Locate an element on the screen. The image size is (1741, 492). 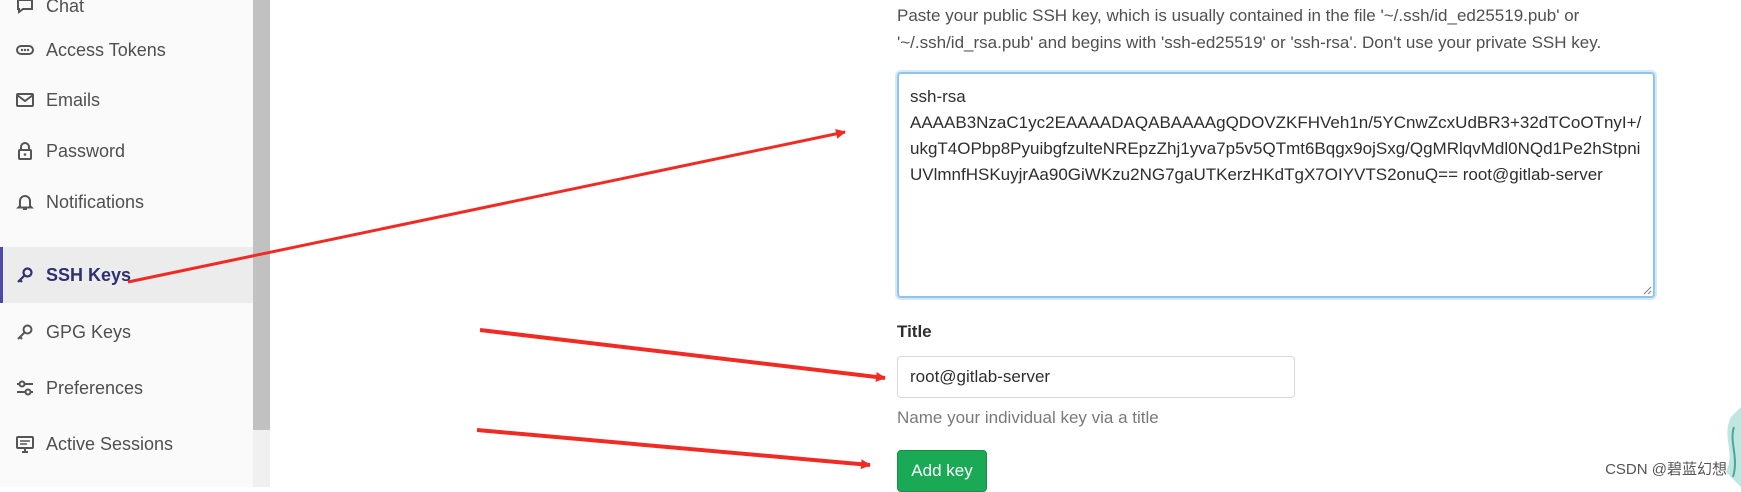
add-key-button: Add key is located at coordinates (942, 471).